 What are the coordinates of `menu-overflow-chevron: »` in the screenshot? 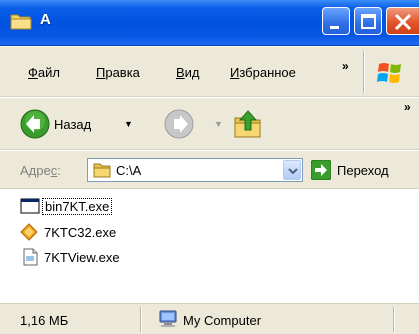 It's located at (345, 66).